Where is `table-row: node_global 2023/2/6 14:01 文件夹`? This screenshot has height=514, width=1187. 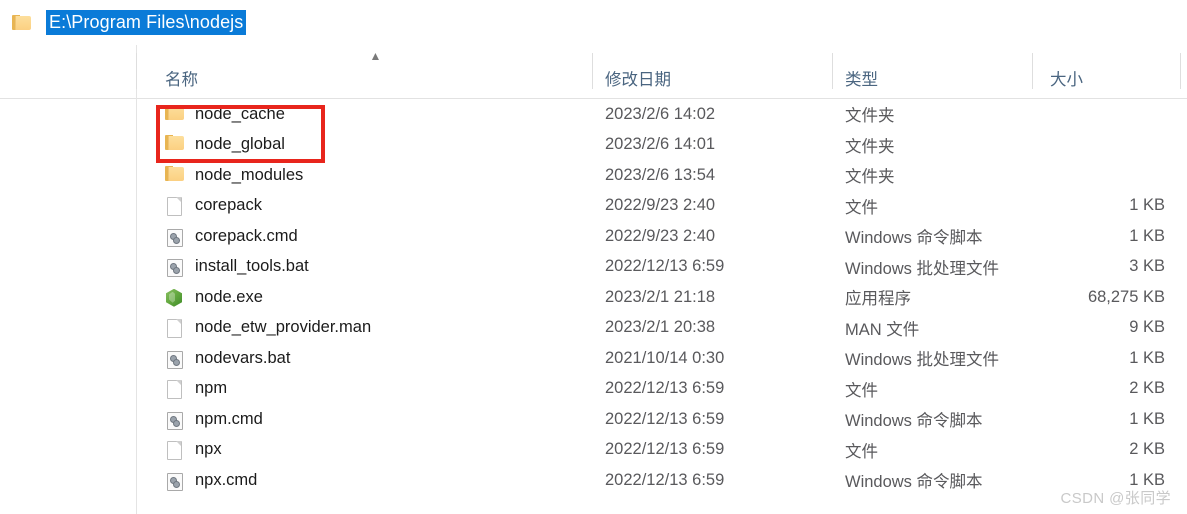 table-row: node_global 2023/2/6 14:01 文件夹 is located at coordinates (662, 145).